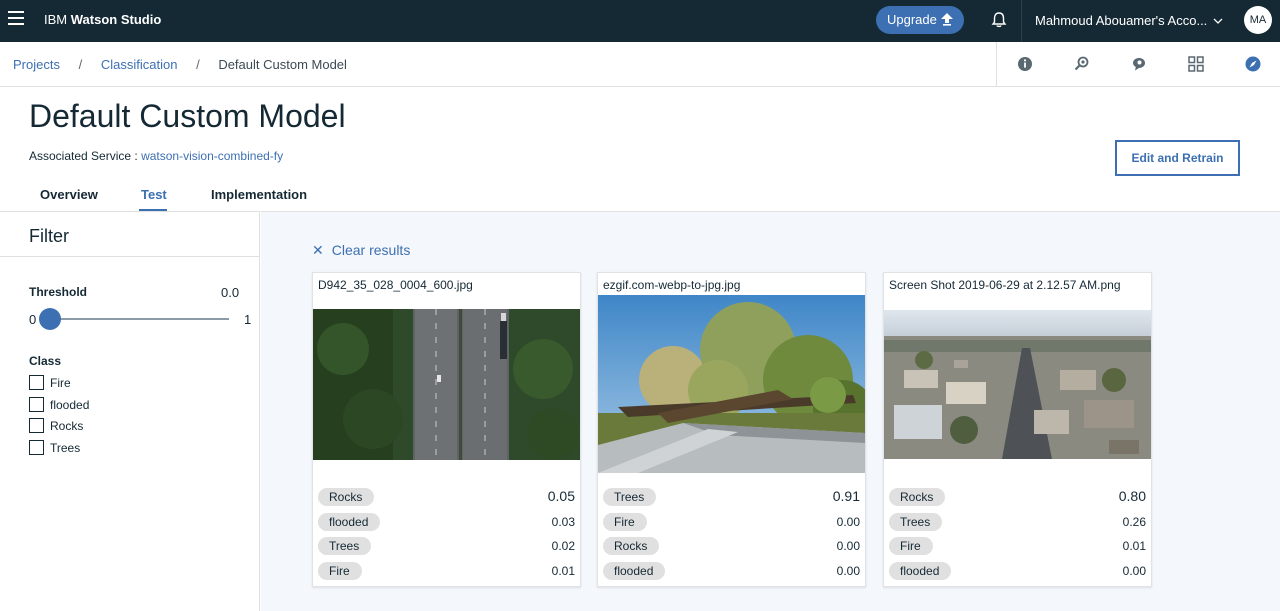 This screenshot has width=1280, height=611. Describe the element at coordinates (731, 546) in the screenshot. I see `result-row: Rocks 0.00` at that location.